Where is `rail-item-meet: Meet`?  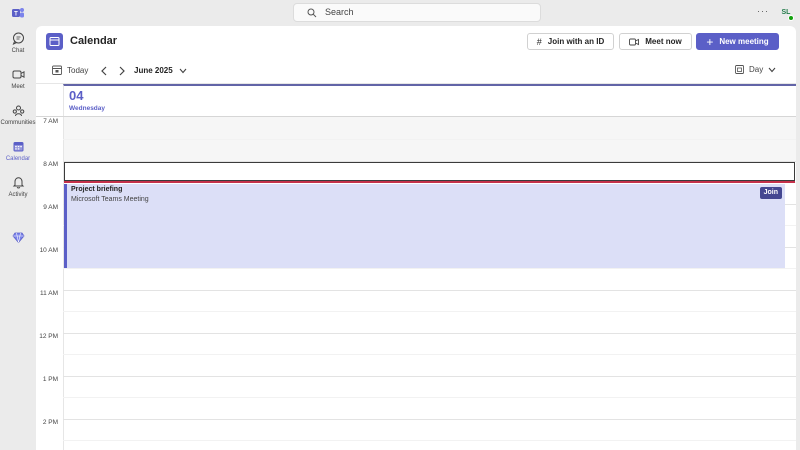
rail-item-meet: Meet is located at coordinates (18, 79).